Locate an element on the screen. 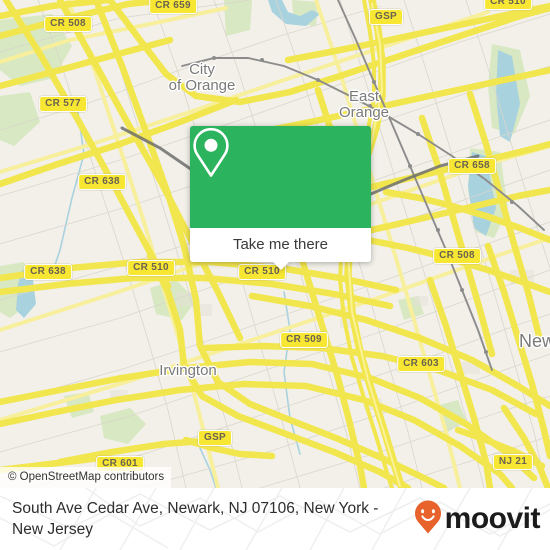 The height and width of the screenshot is (550, 550). road-shield: NJ 21 is located at coordinates (513, 462).